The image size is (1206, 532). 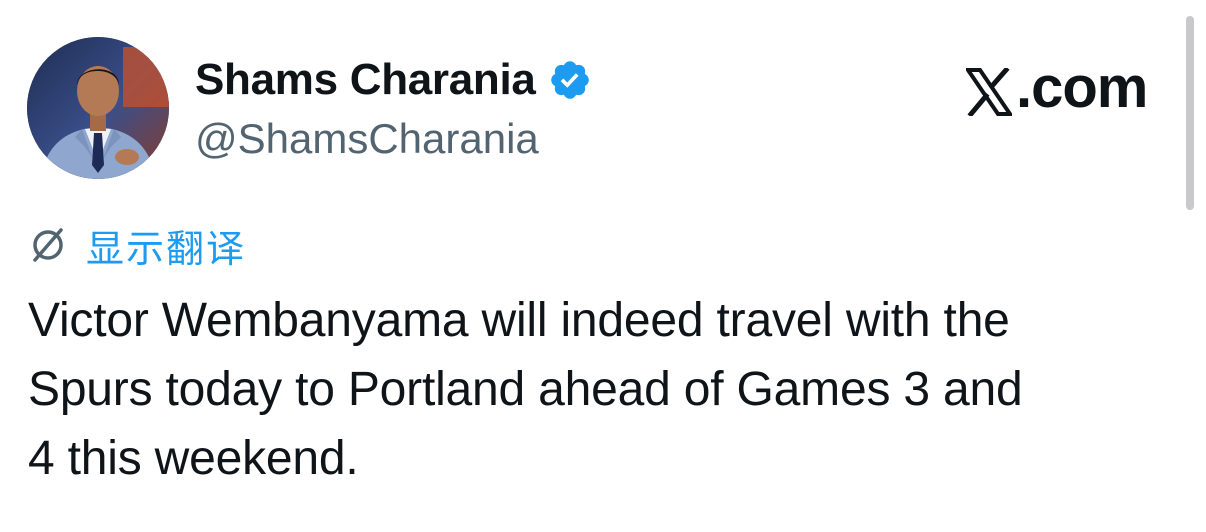 I want to click on x-logo-icon, so click(x=989, y=90).